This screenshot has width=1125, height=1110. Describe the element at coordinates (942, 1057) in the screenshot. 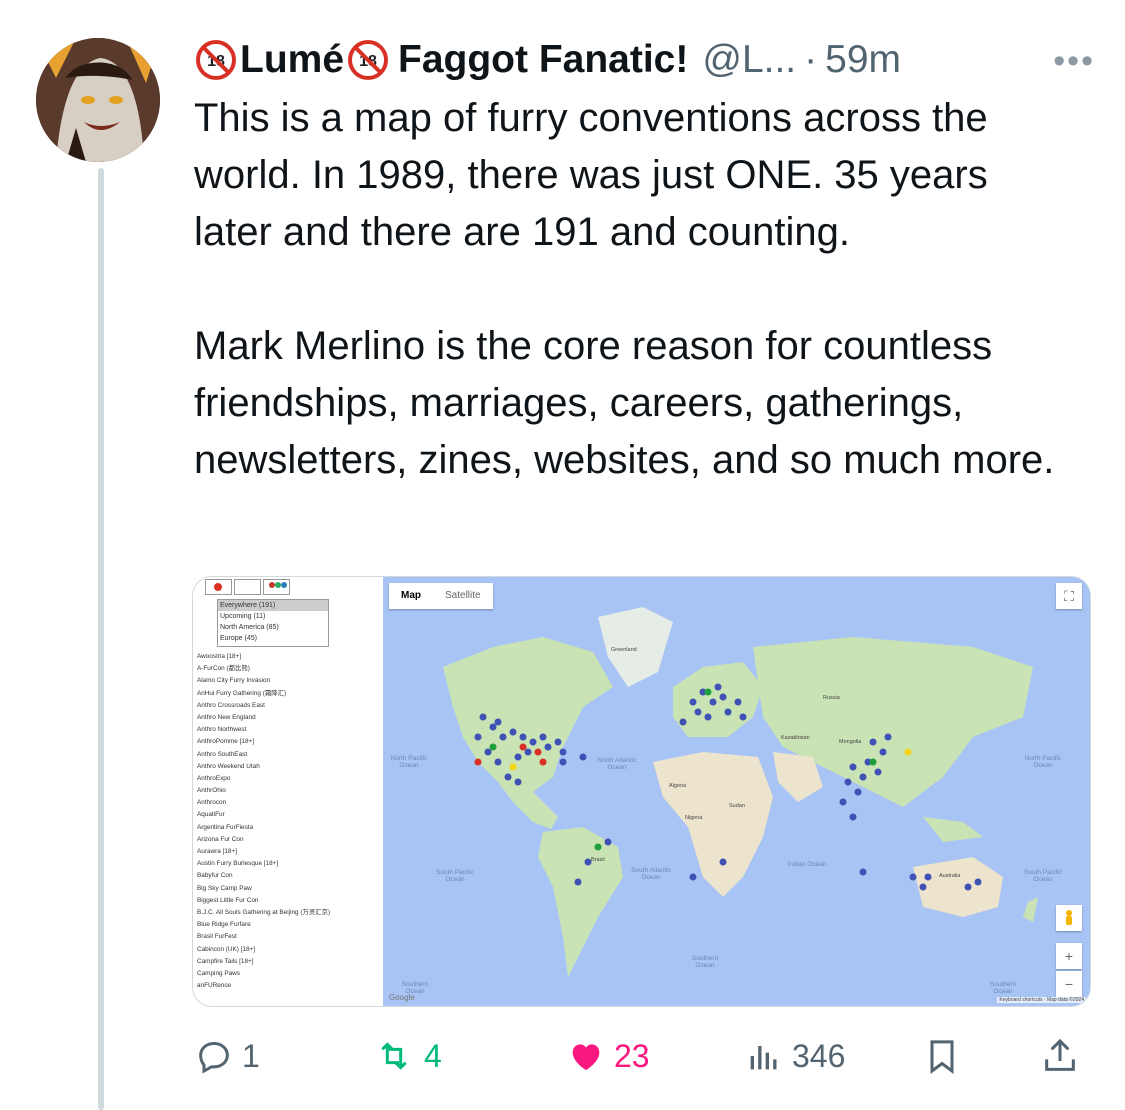

I see `bookmark-icon` at that location.